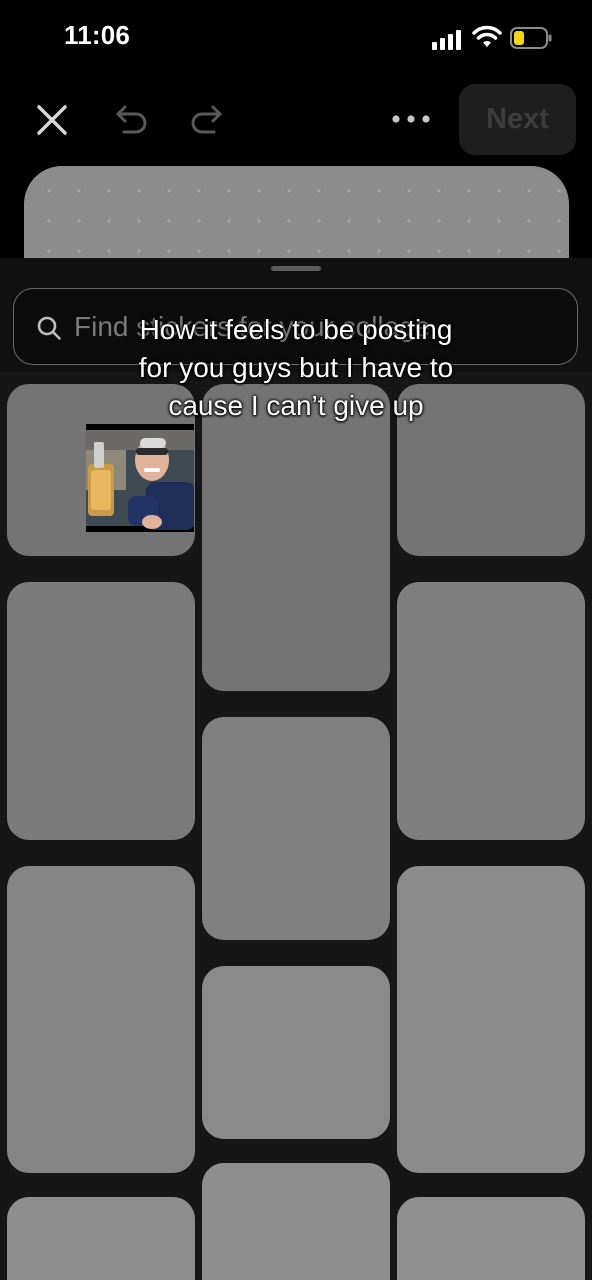 This screenshot has height=1280, width=592. Describe the element at coordinates (130, 120) in the screenshot. I see `undo-icon` at that location.